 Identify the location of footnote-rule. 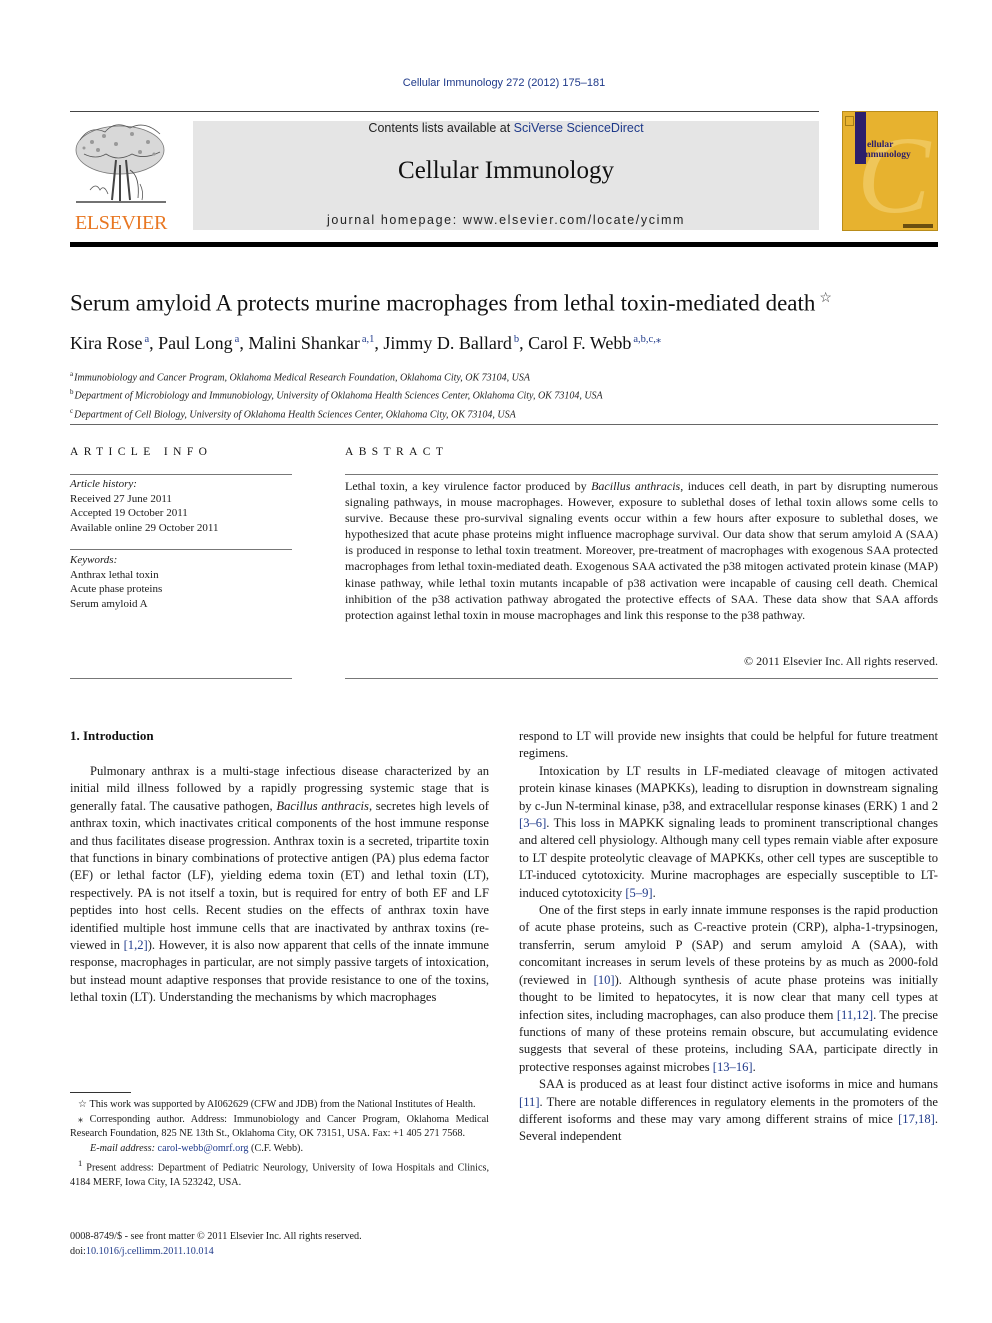
(100, 1092).